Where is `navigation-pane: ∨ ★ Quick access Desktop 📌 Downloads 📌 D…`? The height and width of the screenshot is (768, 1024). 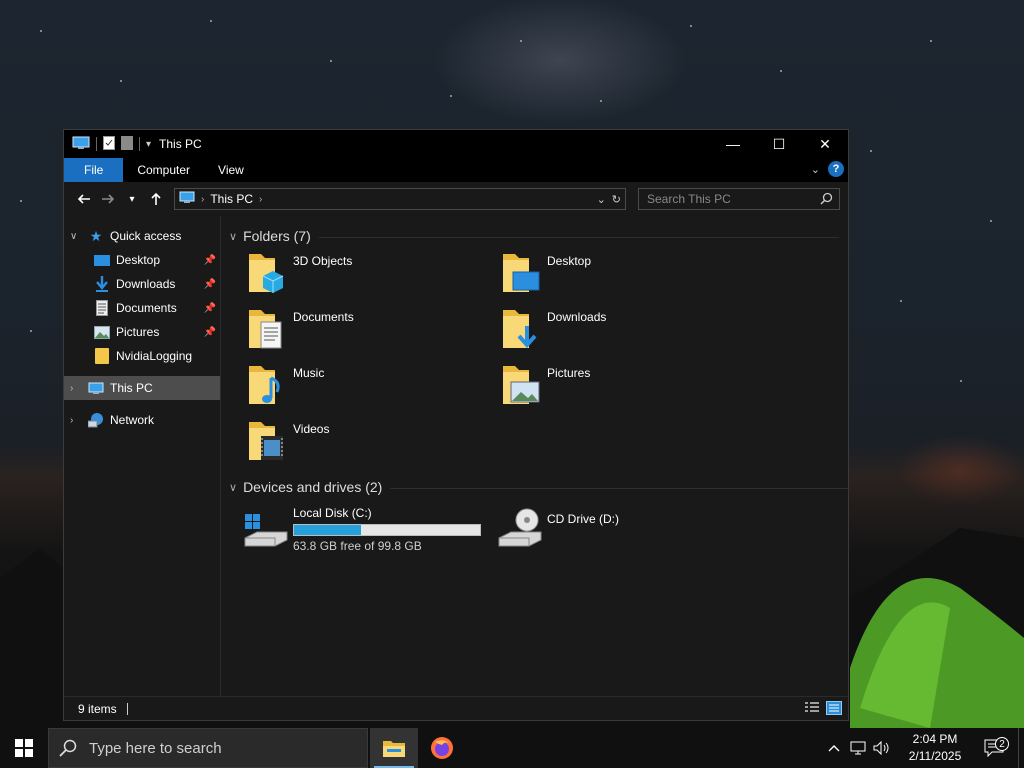 navigation-pane: ∨ ★ Quick access Desktop 📌 Downloads 📌 D… is located at coordinates (142, 456).